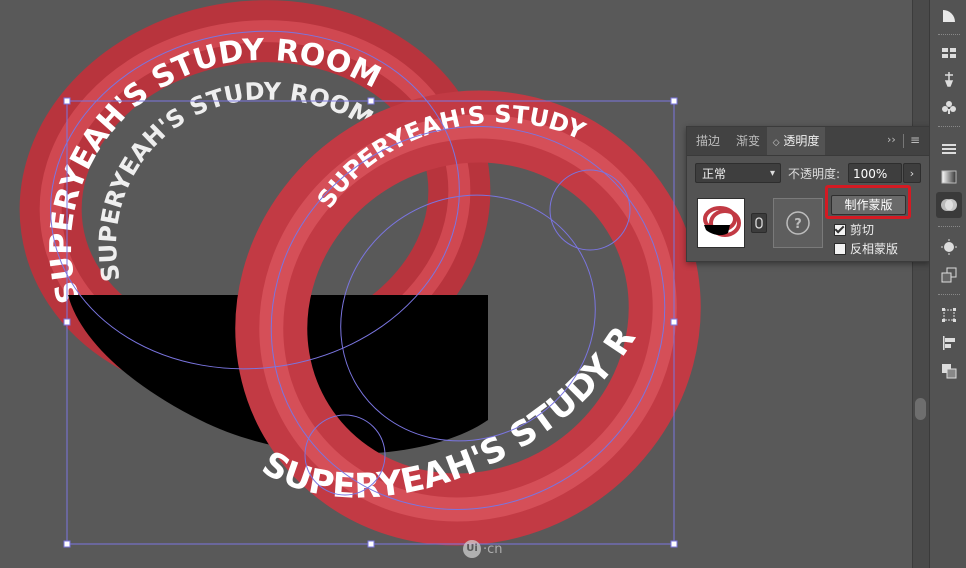 This screenshot has height=568, width=966. What do you see at coordinates (862, 230) in the screenshot?
I see `clip-label: 剪切` at bounding box center [862, 230].